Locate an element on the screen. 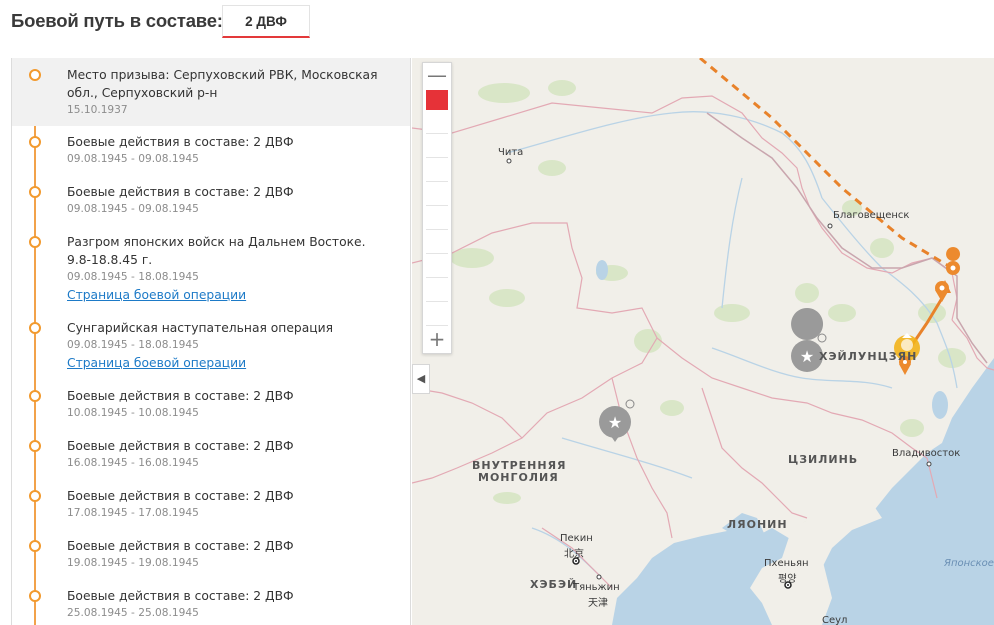  map-label-vladivostok: Владивосток is located at coordinates (926, 453).